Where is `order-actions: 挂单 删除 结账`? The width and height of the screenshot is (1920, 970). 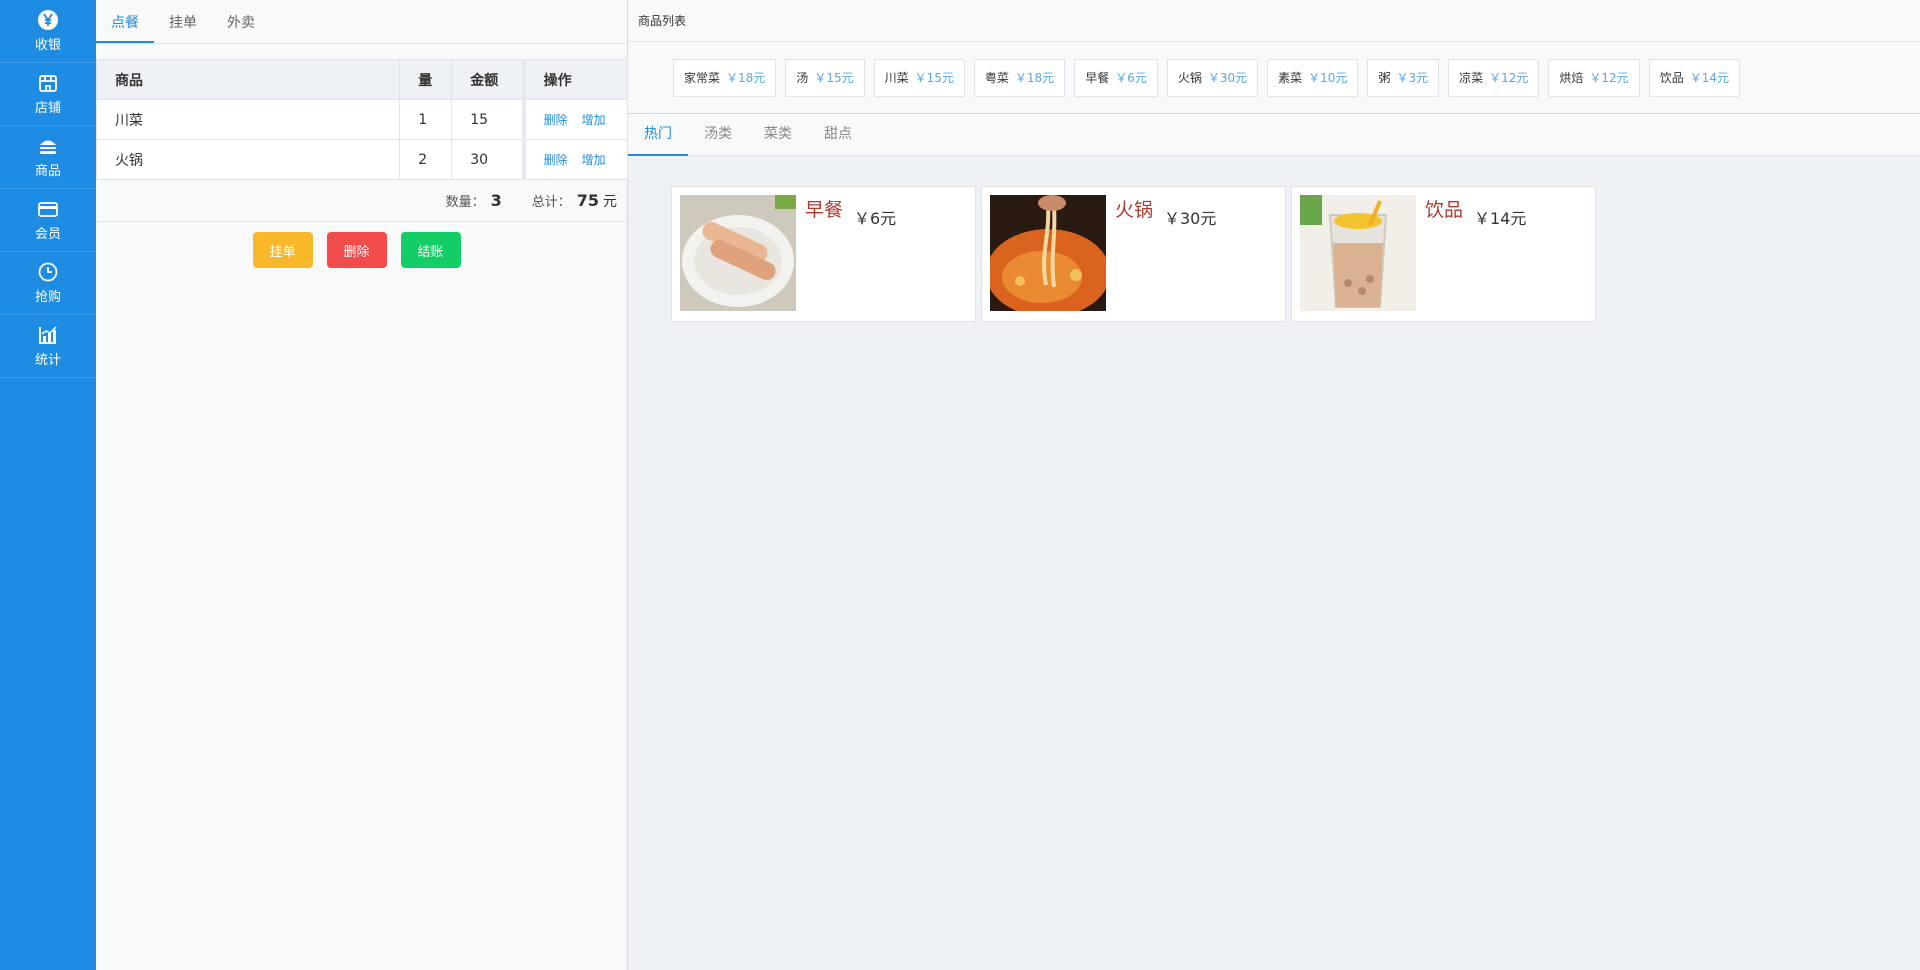
order-actions: 挂单 删除 结账 is located at coordinates (361, 250).